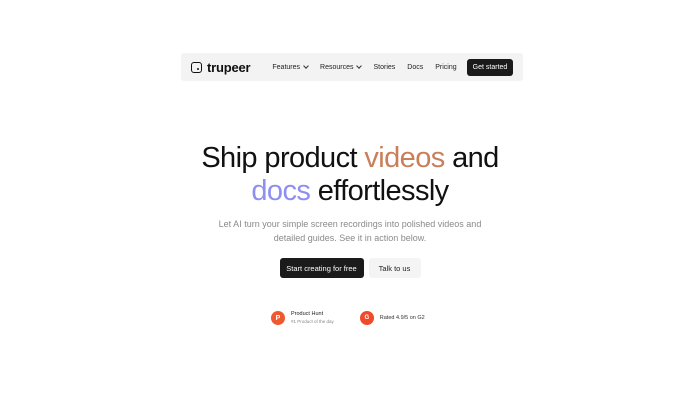  Describe the element at coordinates (379, 191) in the screenshot. I see `hero-line2-part-b: effortlessly` at that location.